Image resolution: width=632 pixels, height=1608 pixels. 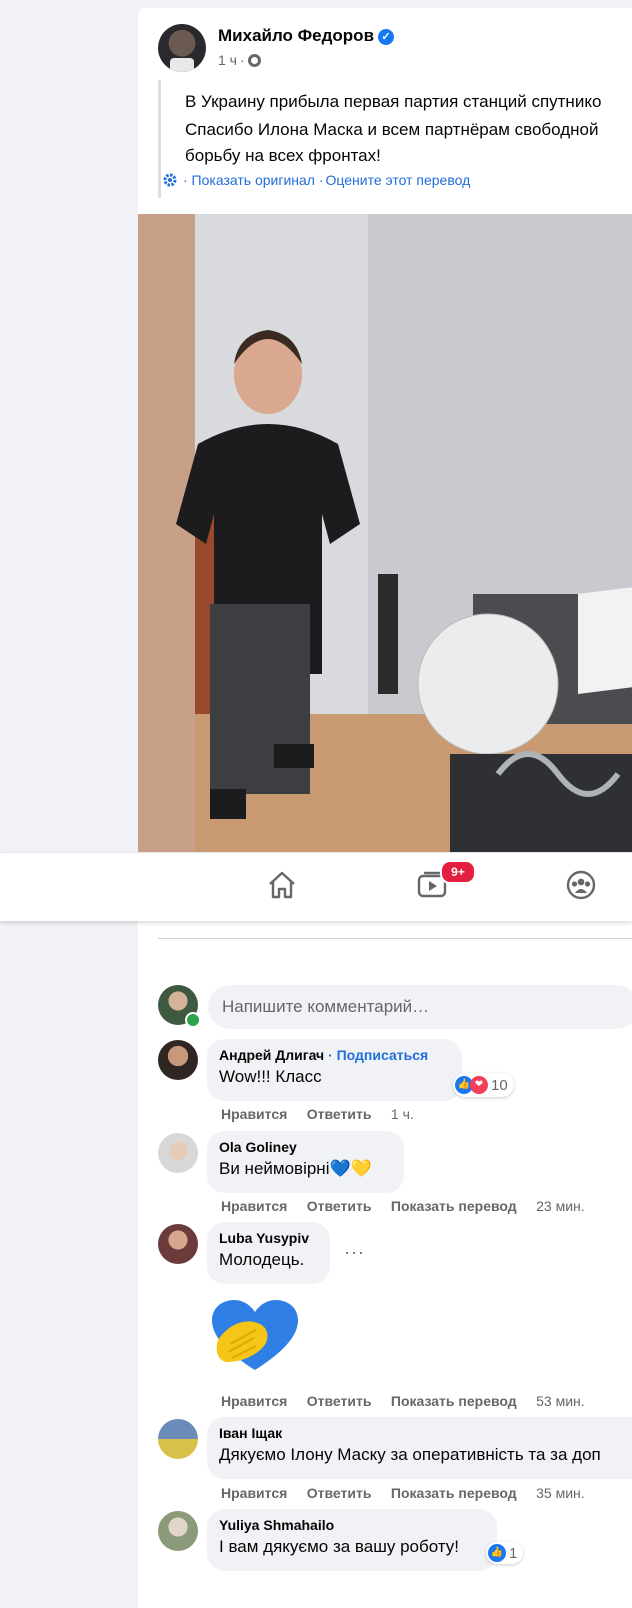 I want to click on commenter-name: Андрей Длигач, so click(x=271, y=1055).